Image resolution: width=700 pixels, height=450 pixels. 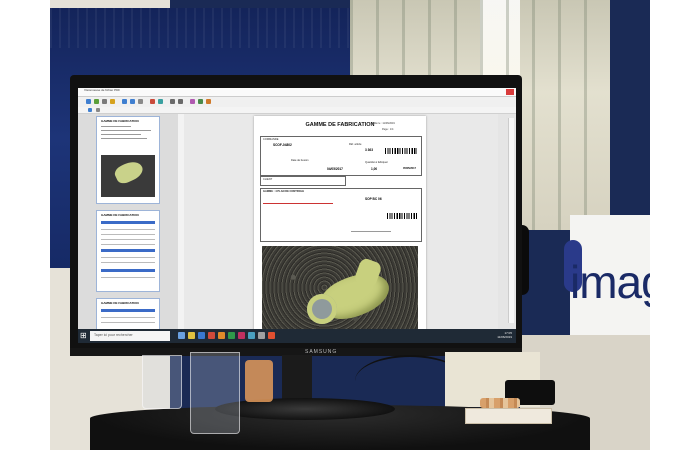 What do you see at coordinates (297, 92) in the screenshot?
I see `window-titlebar: Visionneuse de fichier PDF` at bounding box center [297, 92].